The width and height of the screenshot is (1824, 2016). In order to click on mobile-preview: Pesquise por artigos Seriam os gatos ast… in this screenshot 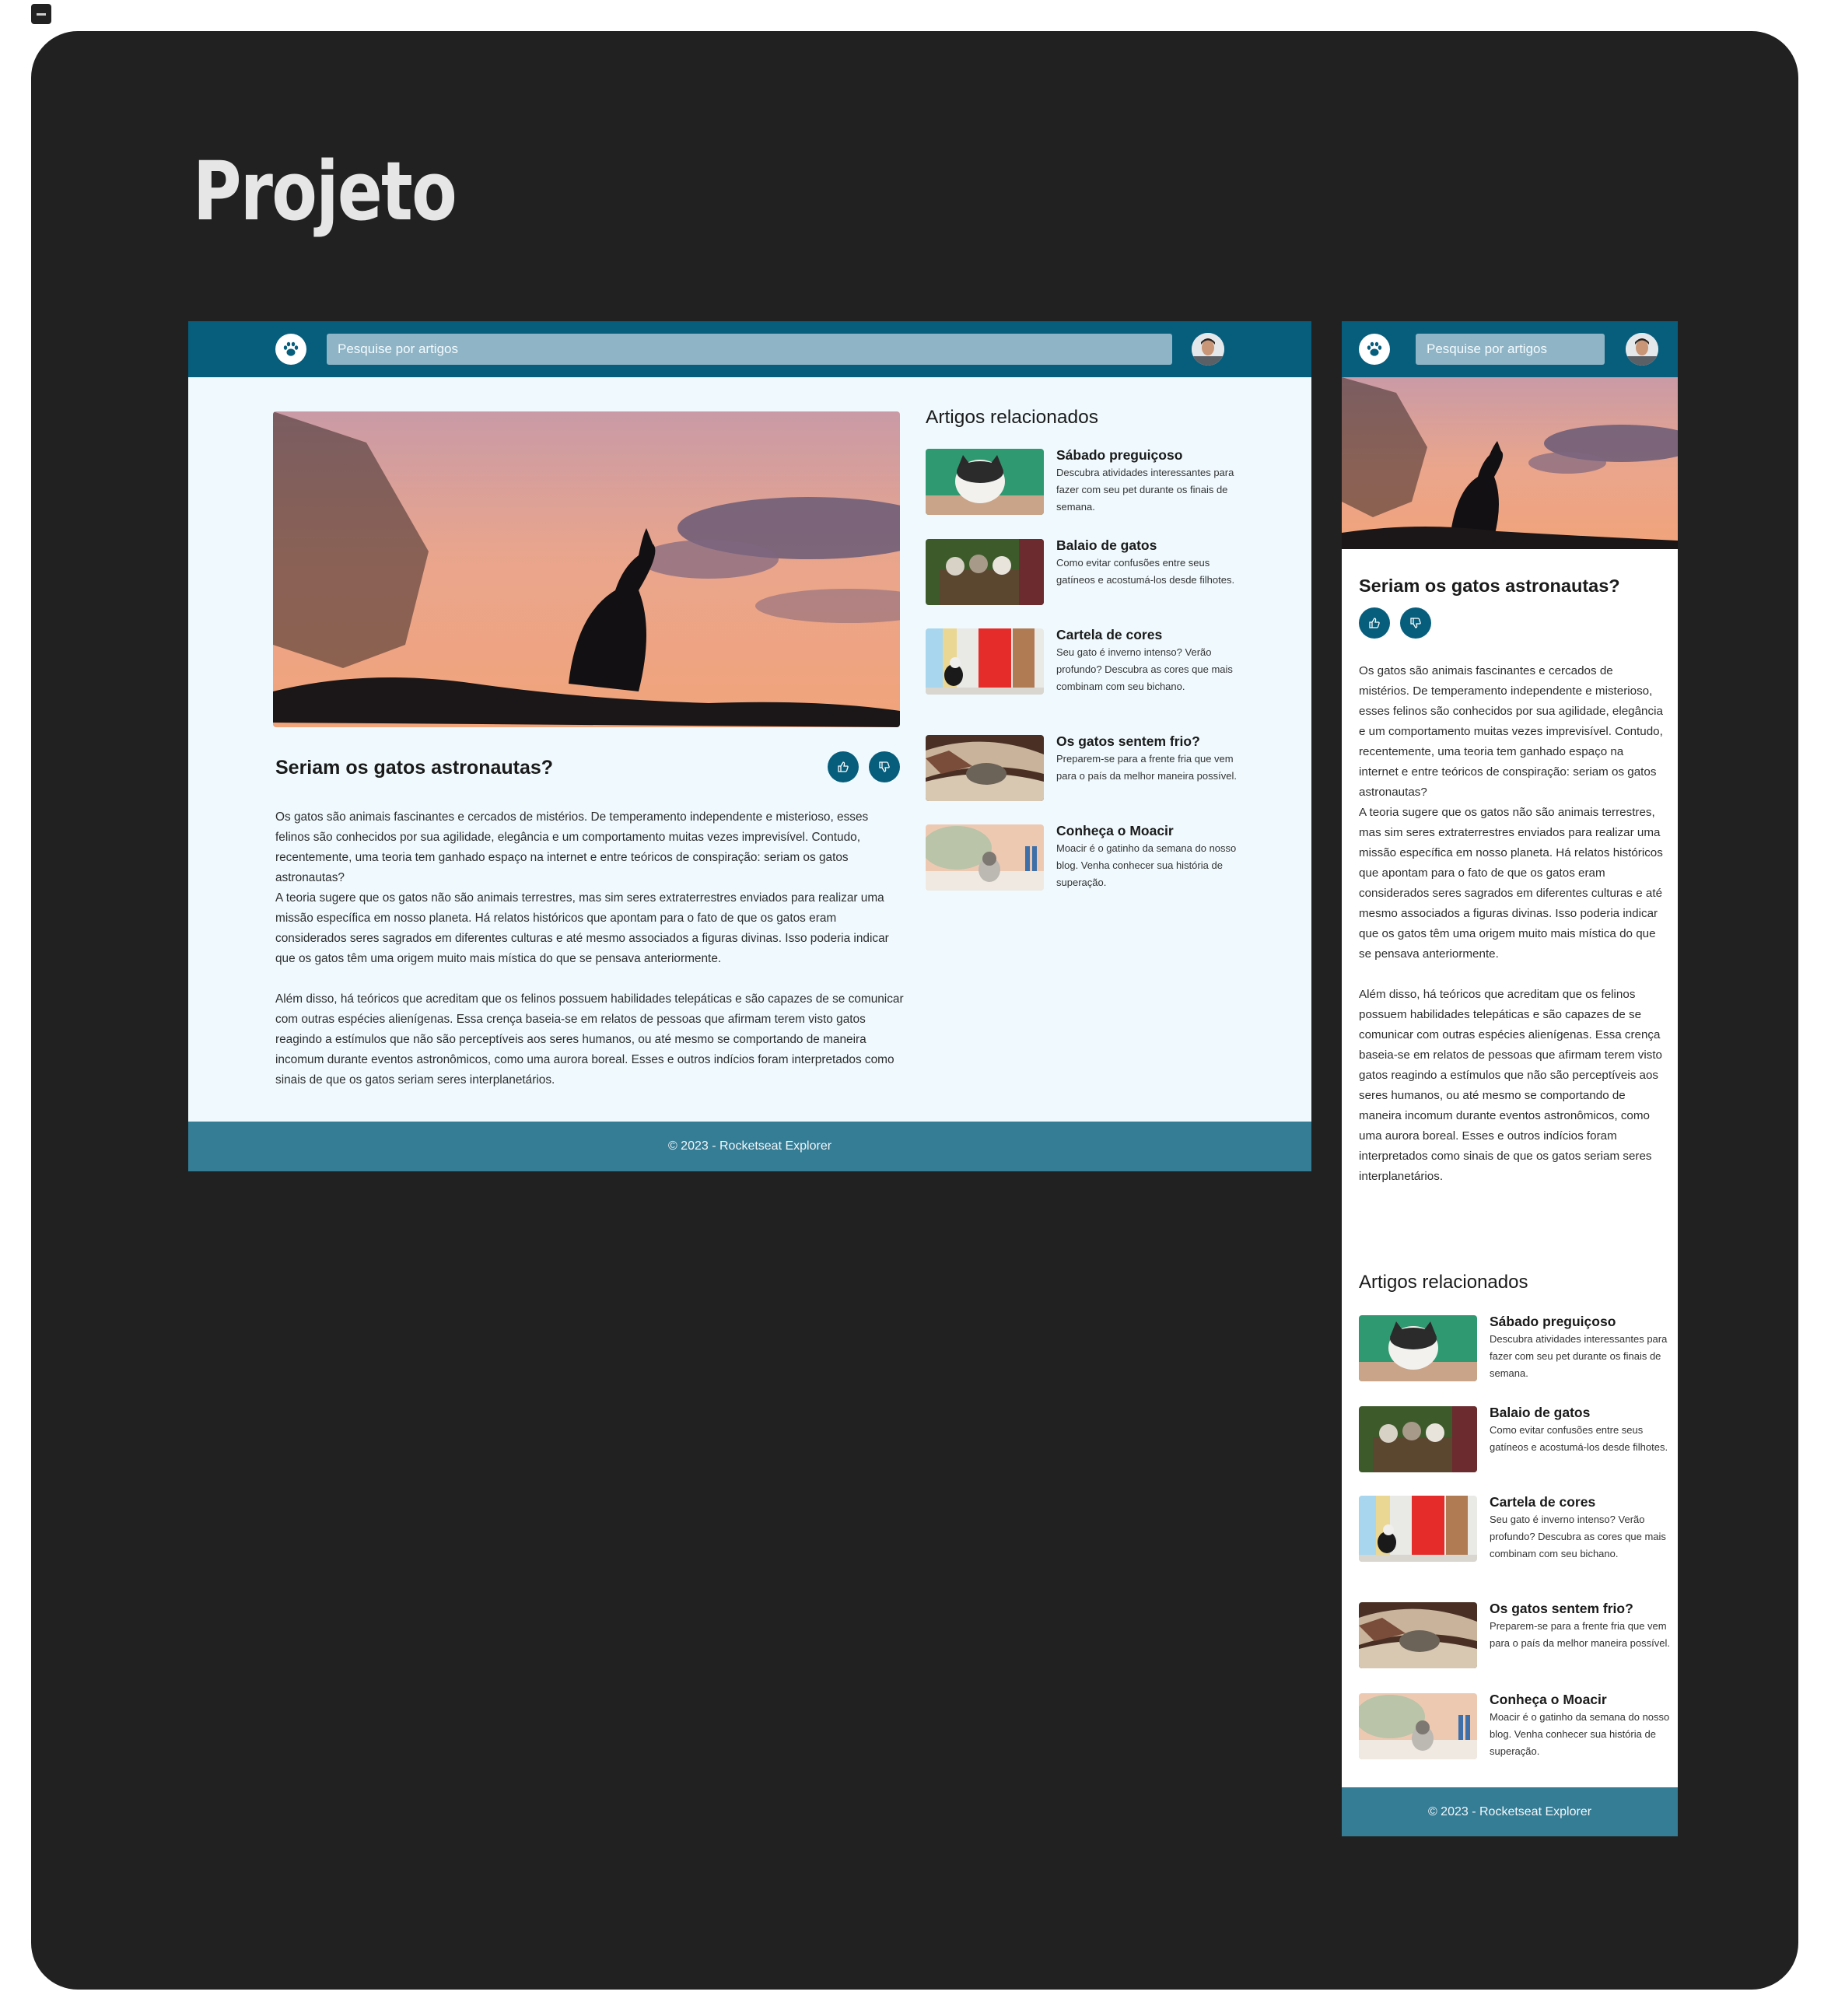, I will do `click(1510, 1079)`.